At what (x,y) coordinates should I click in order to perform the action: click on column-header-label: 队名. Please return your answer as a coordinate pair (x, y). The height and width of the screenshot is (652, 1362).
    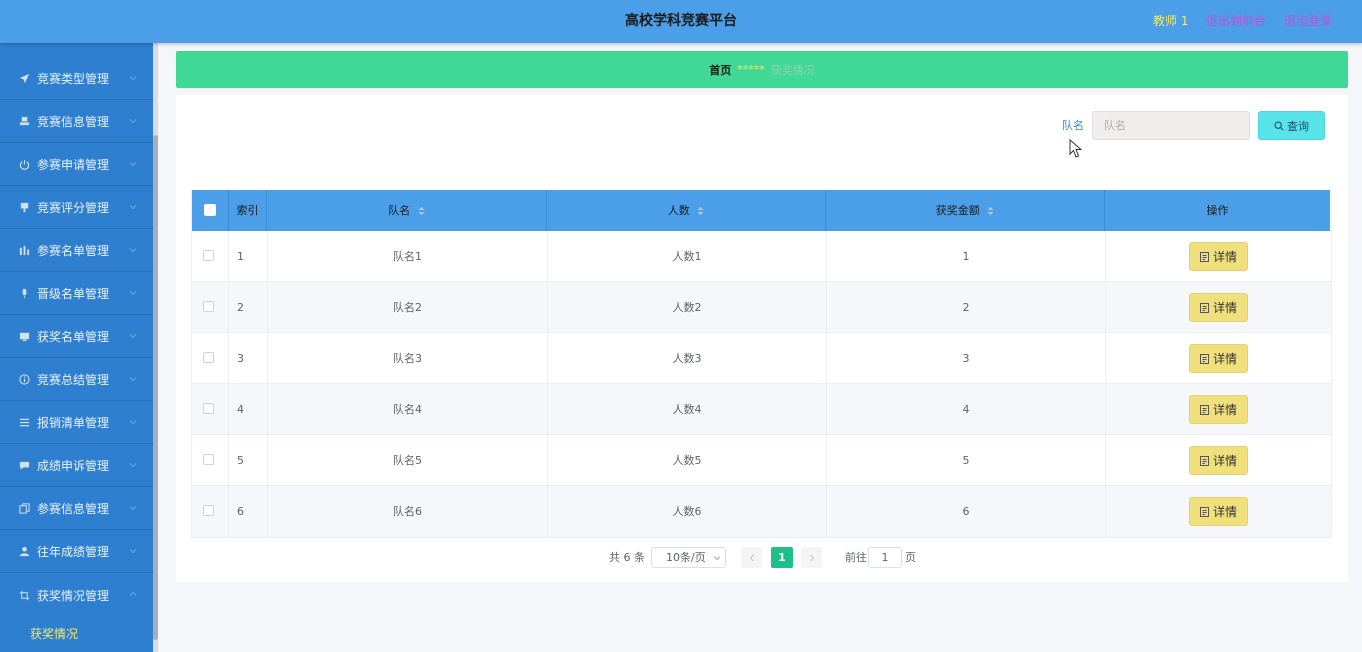
    Looking at the image, I should click on (399, 210).